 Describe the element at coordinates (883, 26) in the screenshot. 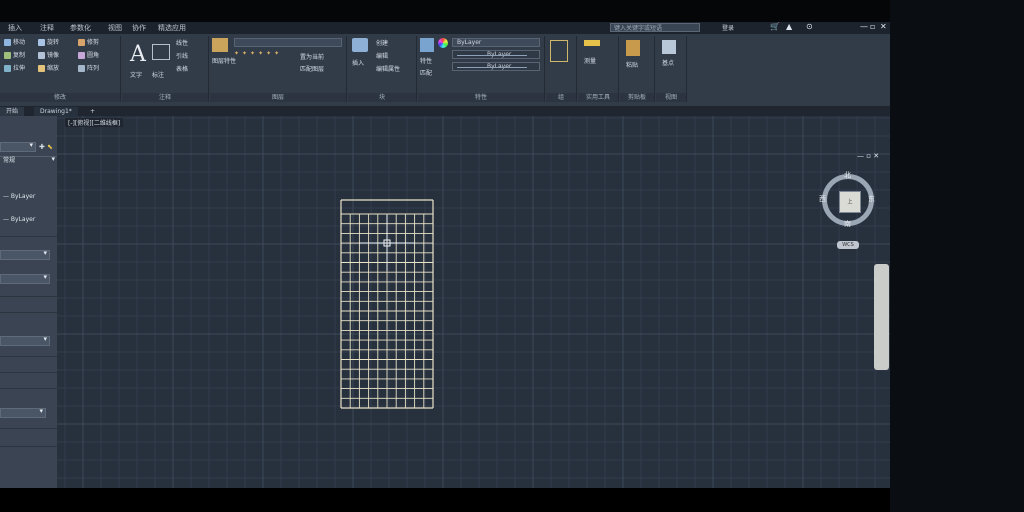

I see `close-button: ✕` at that location.